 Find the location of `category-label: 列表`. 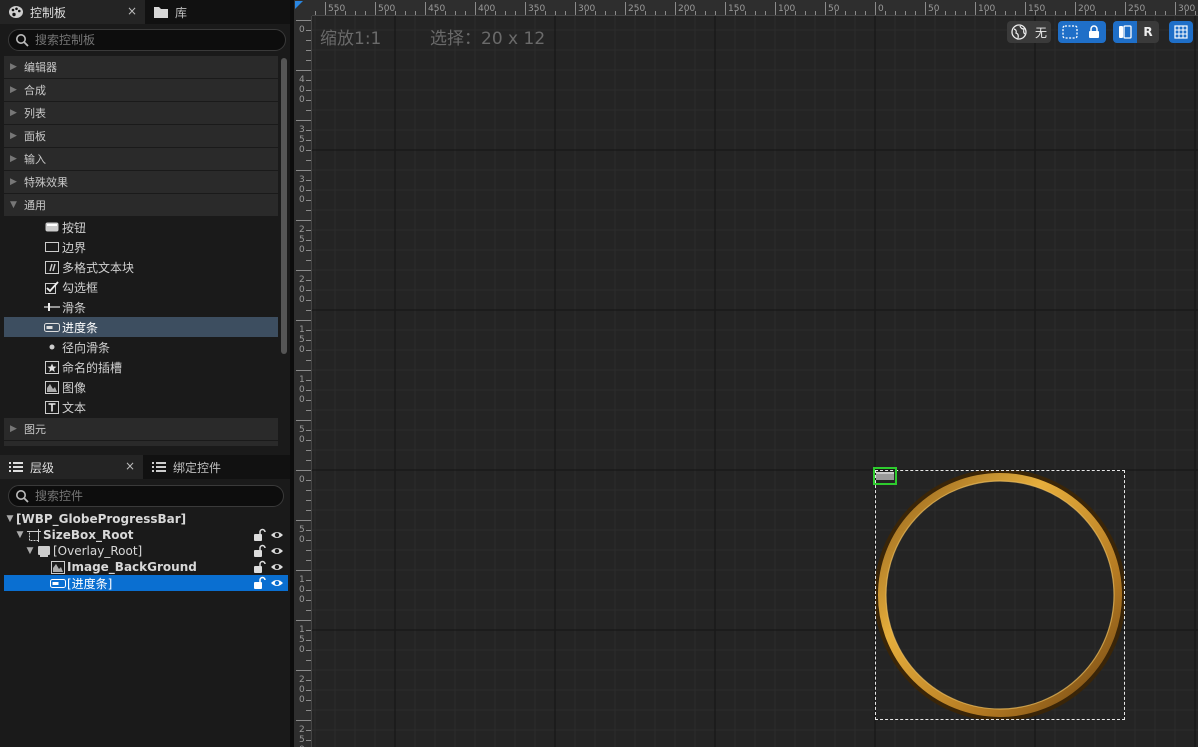

category-label: 列表 is located at coordinates (35, 113).